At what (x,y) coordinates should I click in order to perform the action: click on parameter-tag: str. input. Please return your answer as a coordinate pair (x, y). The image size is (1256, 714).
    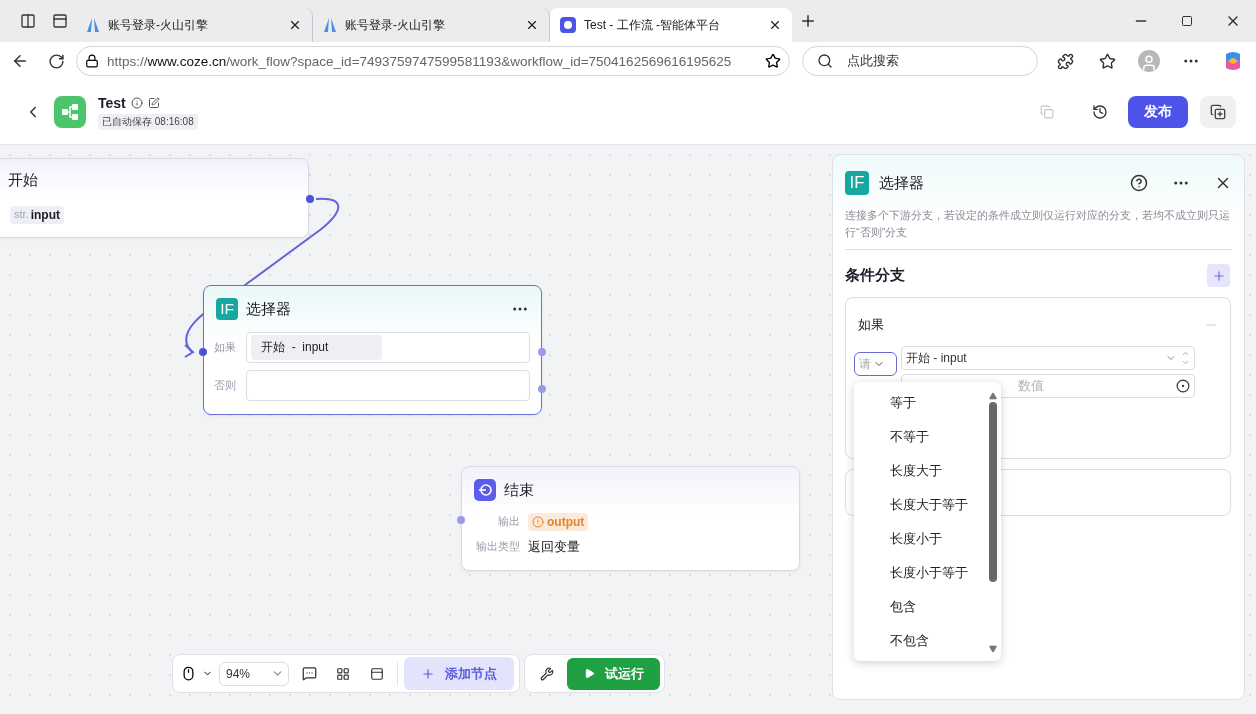
    Looking at the image, I should click on (37, 215).